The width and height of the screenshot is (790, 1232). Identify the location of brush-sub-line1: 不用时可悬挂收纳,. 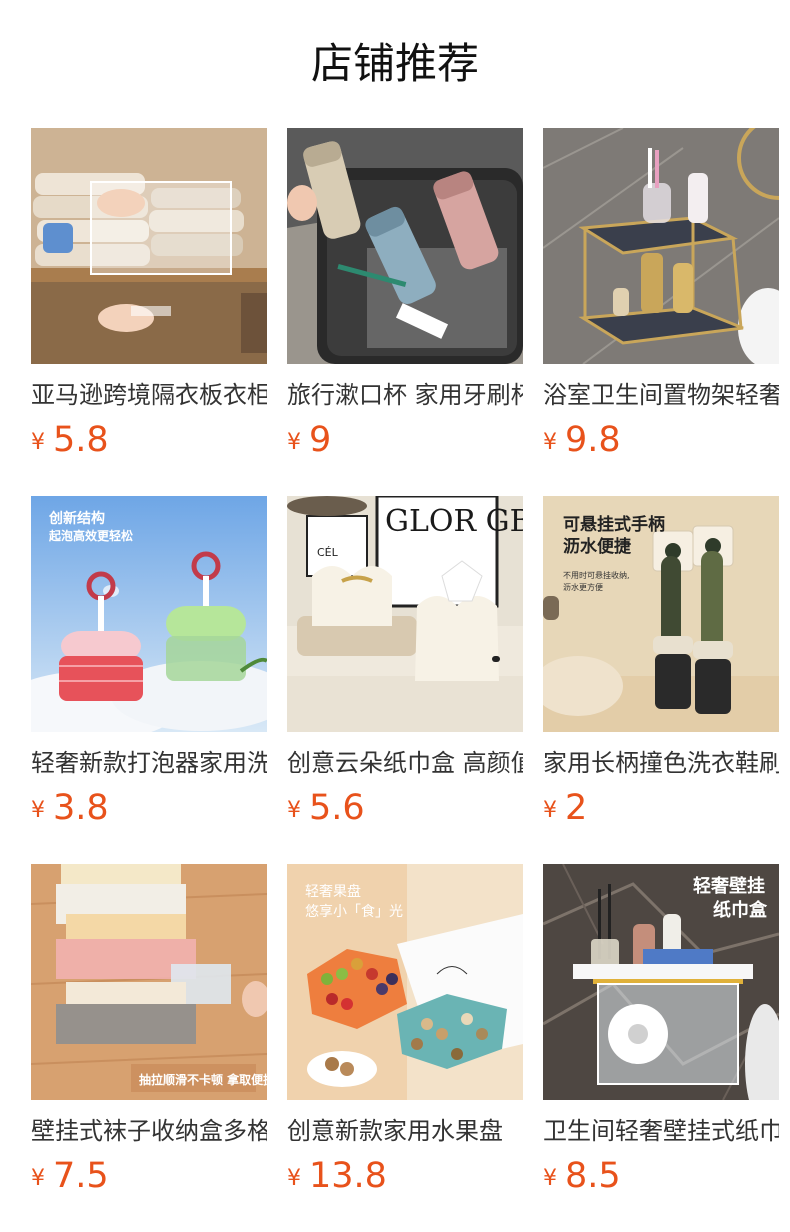
(596, 575).